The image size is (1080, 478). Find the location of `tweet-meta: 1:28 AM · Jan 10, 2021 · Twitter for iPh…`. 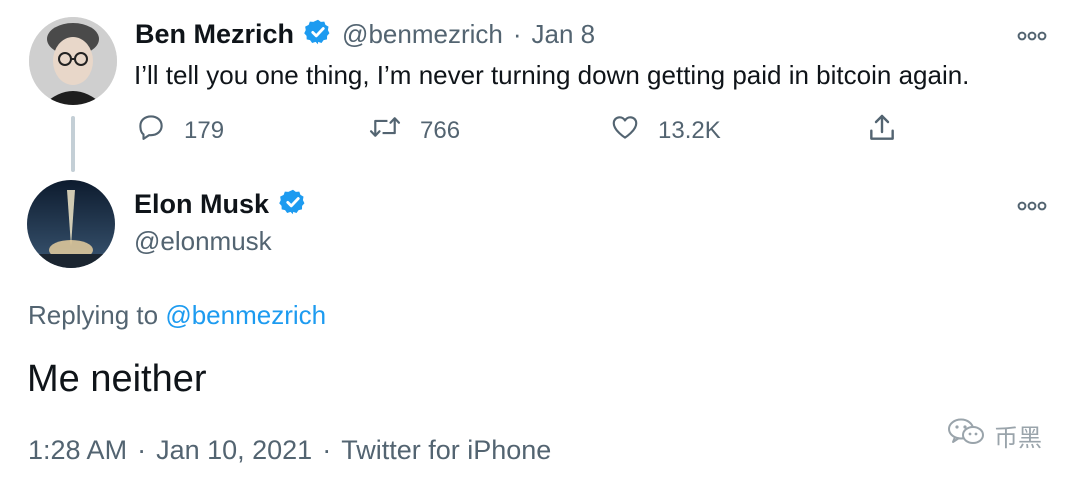

tweet-meta: 1:28 AM · Jan 10, 2021 · Twitter for iPh… is located at coordinates (289, 450).